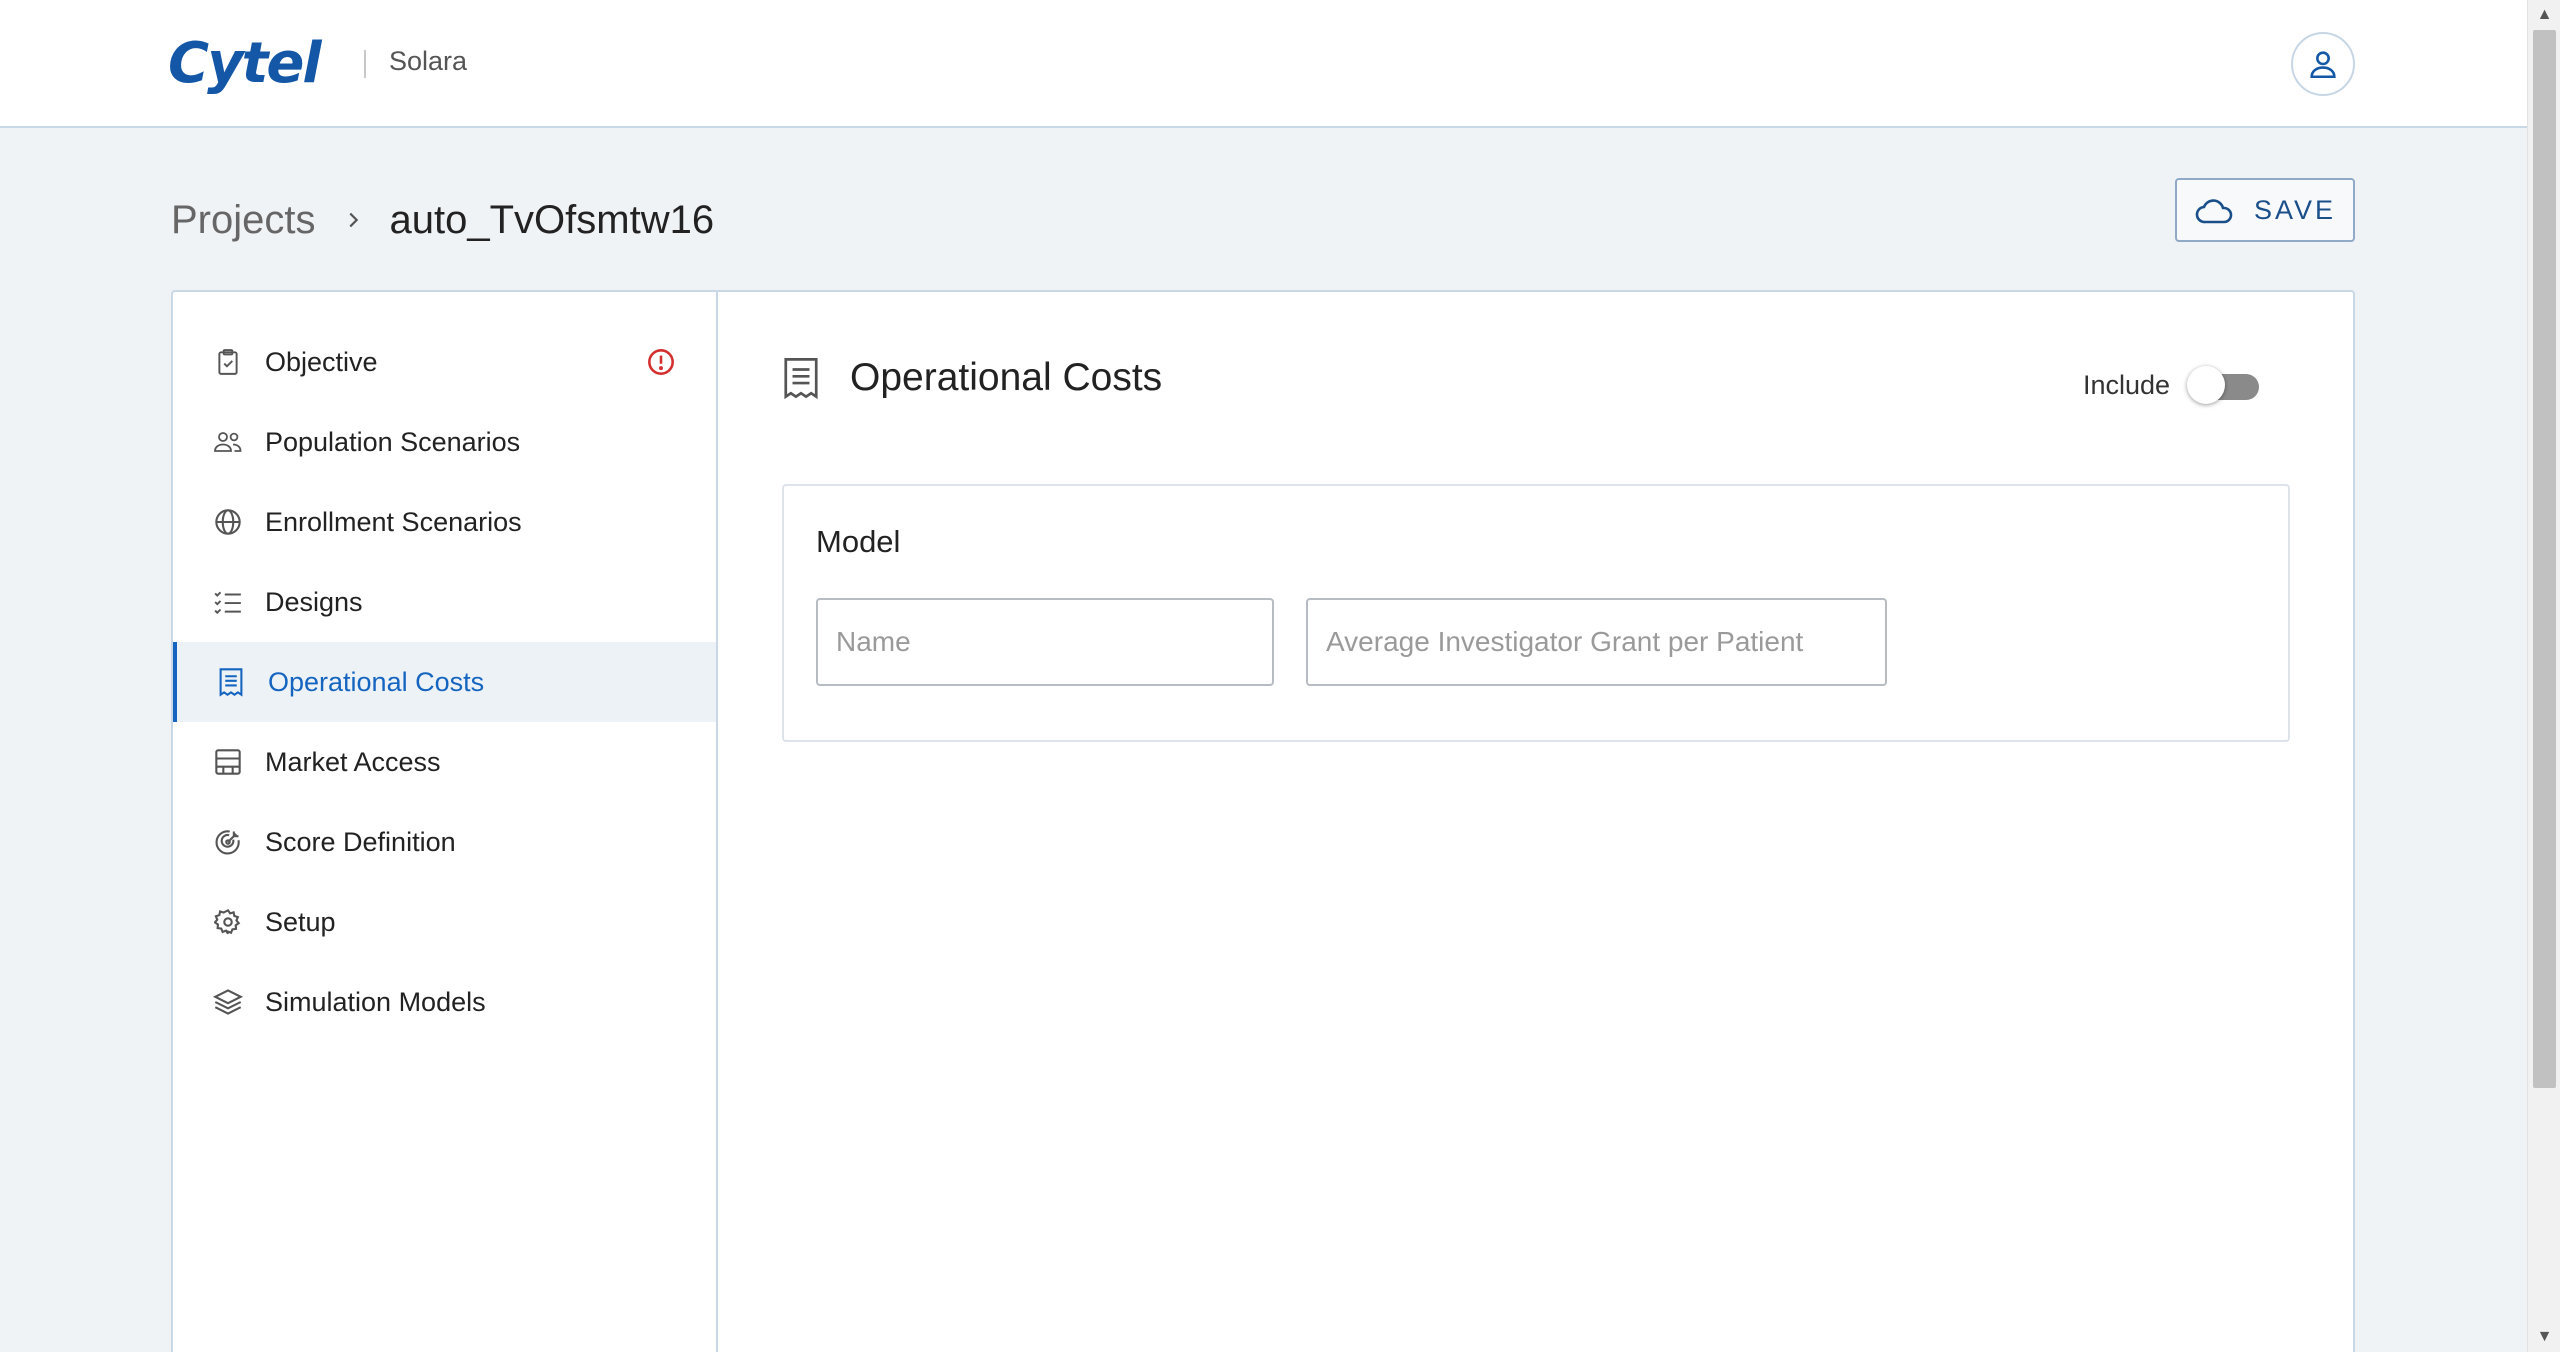 This screenshot has width=2560, height=1352. Describe the element at coordinates (353, 761) in the screenshot. I see `sidebar-item-label: Market Access` at that location.